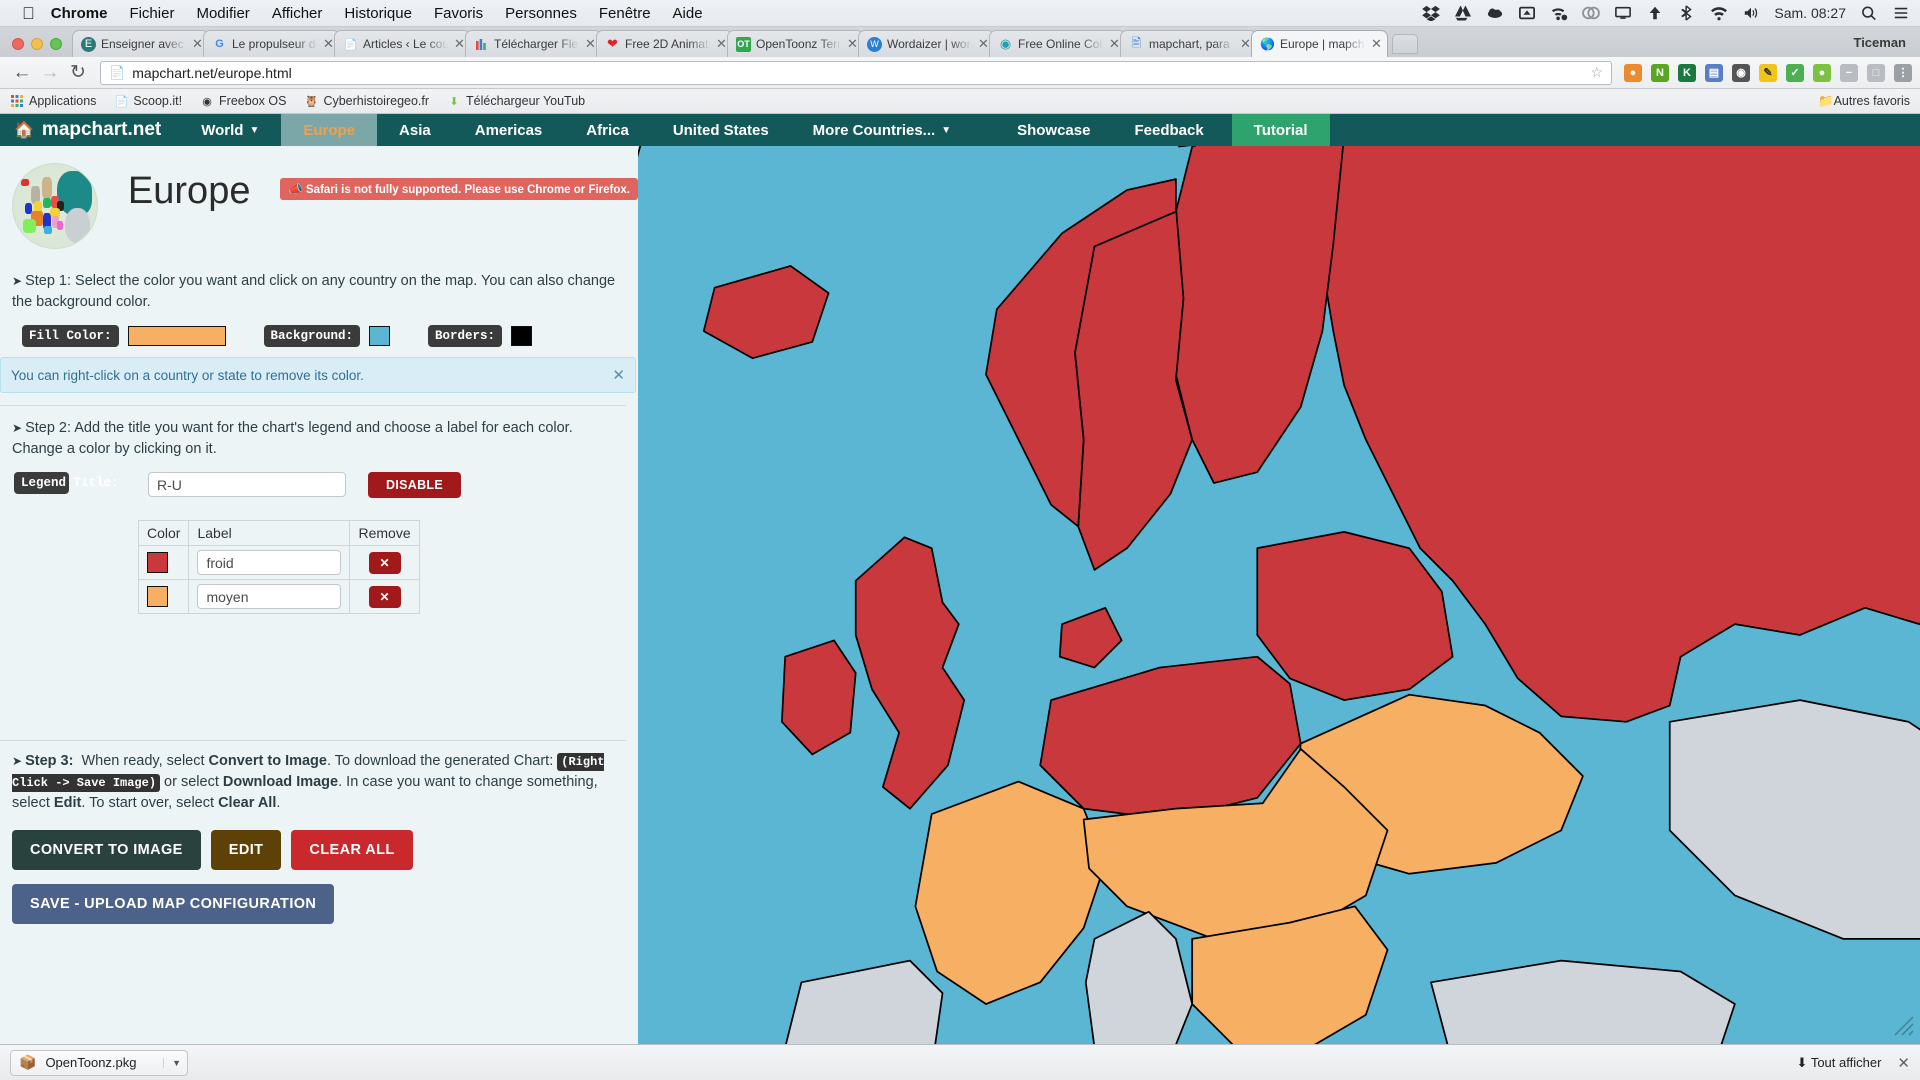 This screenshot has width=1920, height=1080. What do you see at coordinates (1901, 13) in the screenshot?
I see `list-icon` at bounding box center [1901, 13].